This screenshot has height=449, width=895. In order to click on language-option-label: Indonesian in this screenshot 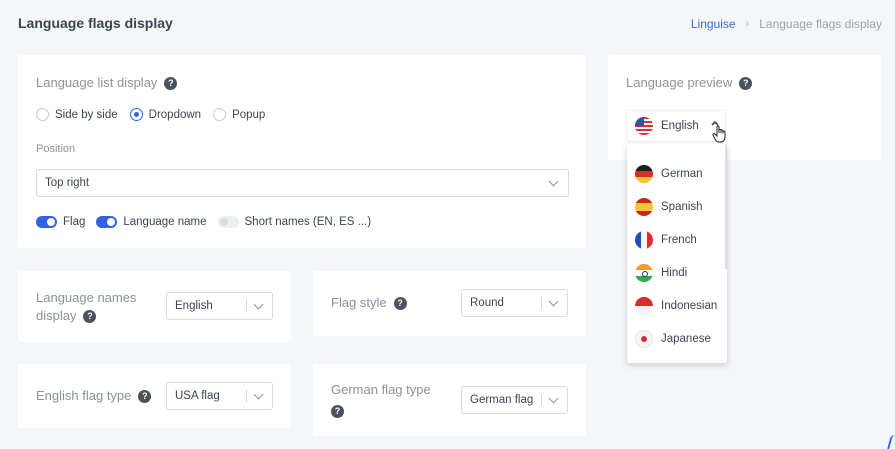, I will do `click(689, 305)`.